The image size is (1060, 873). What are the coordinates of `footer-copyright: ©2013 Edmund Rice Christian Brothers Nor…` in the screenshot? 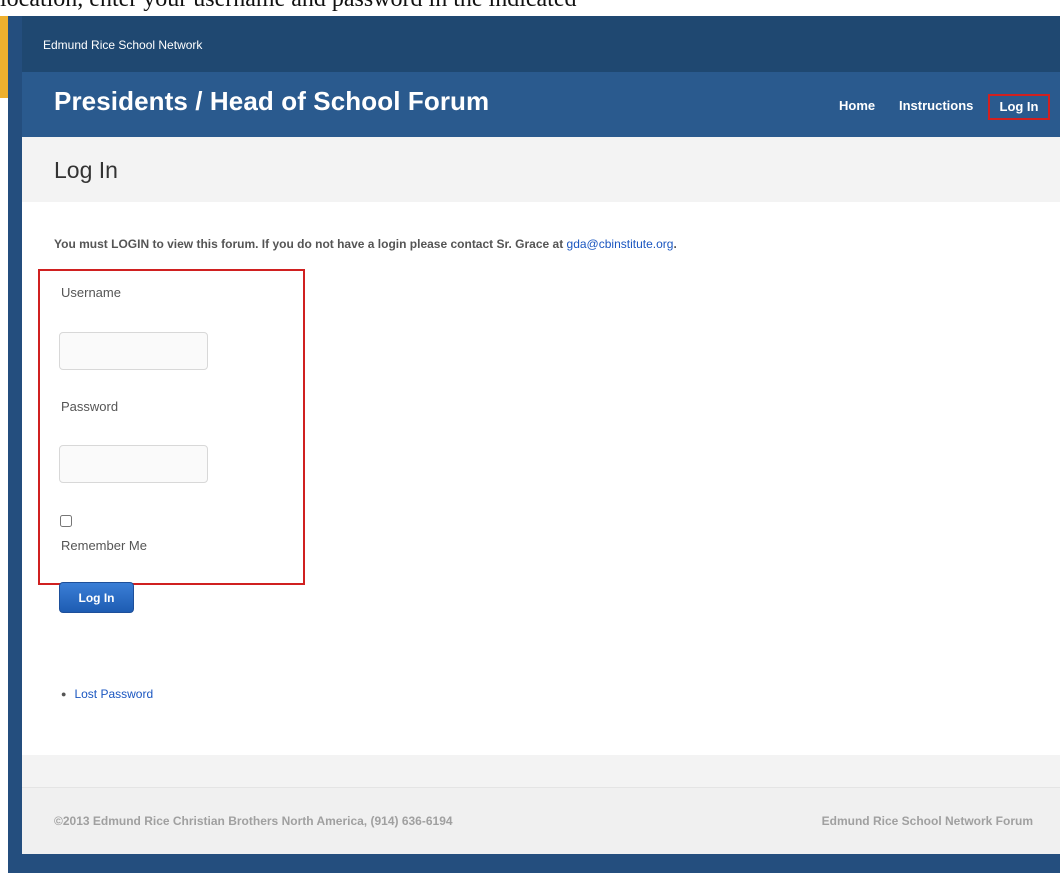 It's located at (253, 821).